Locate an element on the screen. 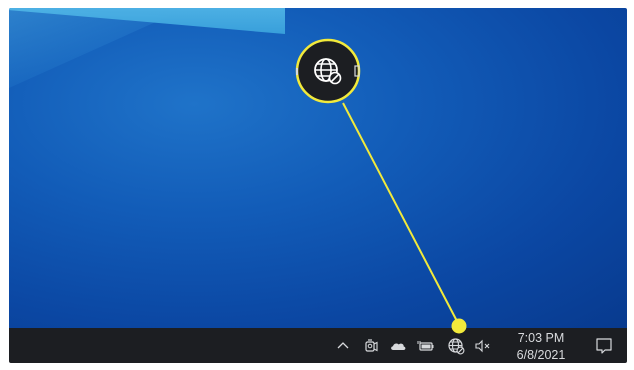  clock-date: 6/8/2021 is located at coordinates (541, 355).